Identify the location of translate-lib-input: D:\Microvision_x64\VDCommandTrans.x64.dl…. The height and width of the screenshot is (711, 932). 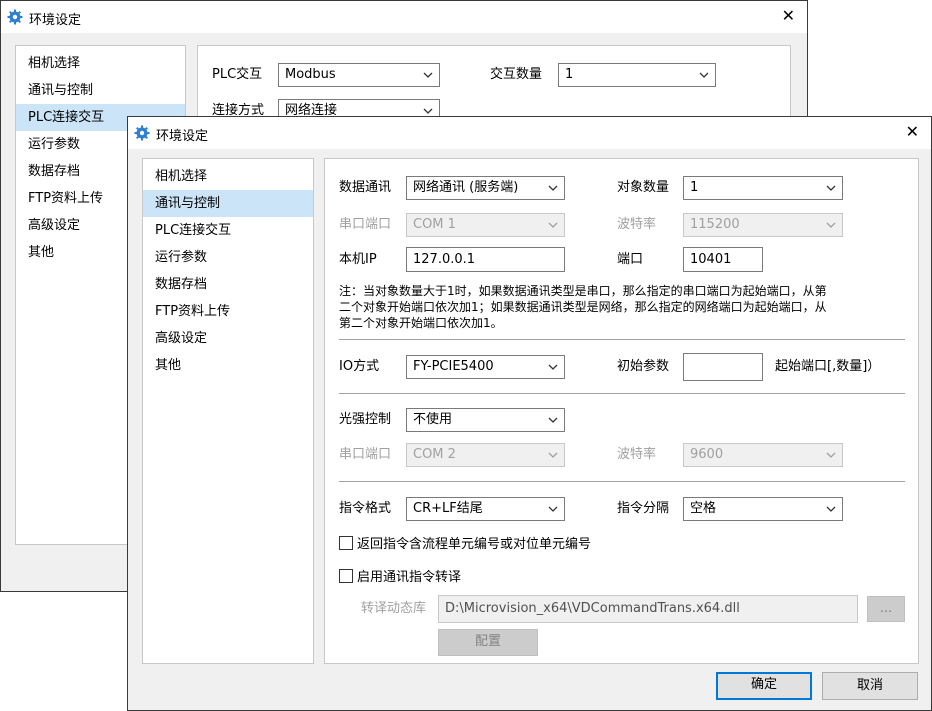
(648, 609).